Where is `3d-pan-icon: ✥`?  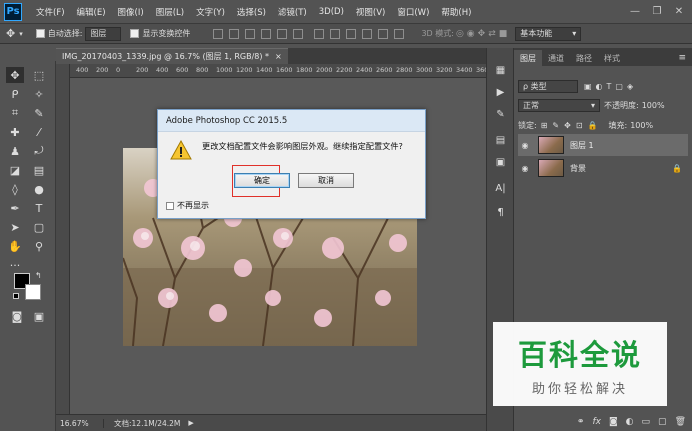 3d-pan-icon: ✥ is located at coordinates (482, 34).